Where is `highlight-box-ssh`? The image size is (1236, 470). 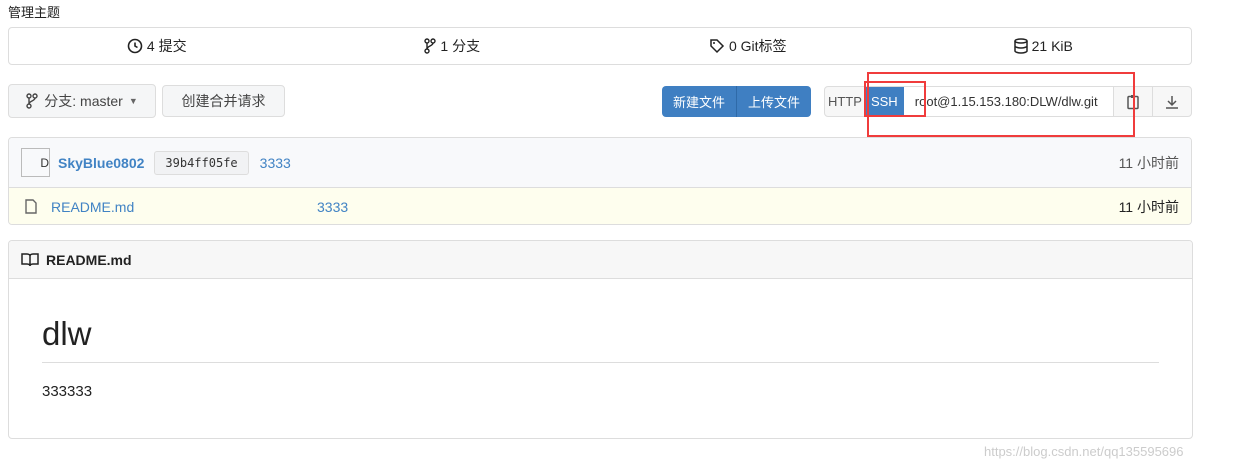
highlight-box-ssh is located at coordinates (895, 99).